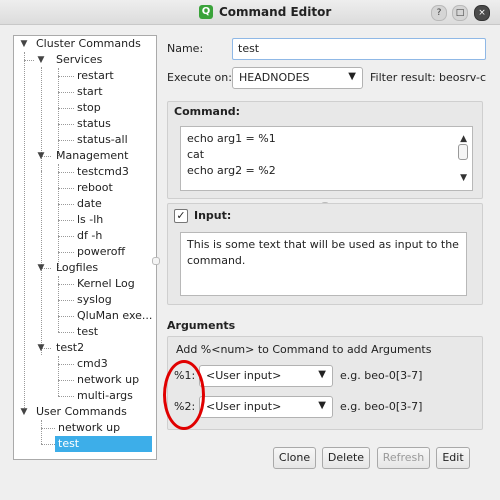 The image size is (500, 500). Describe the element at coordinates (101, 252) in the screenshot. I see `tree-item-poweroff: poweroff` at that location.